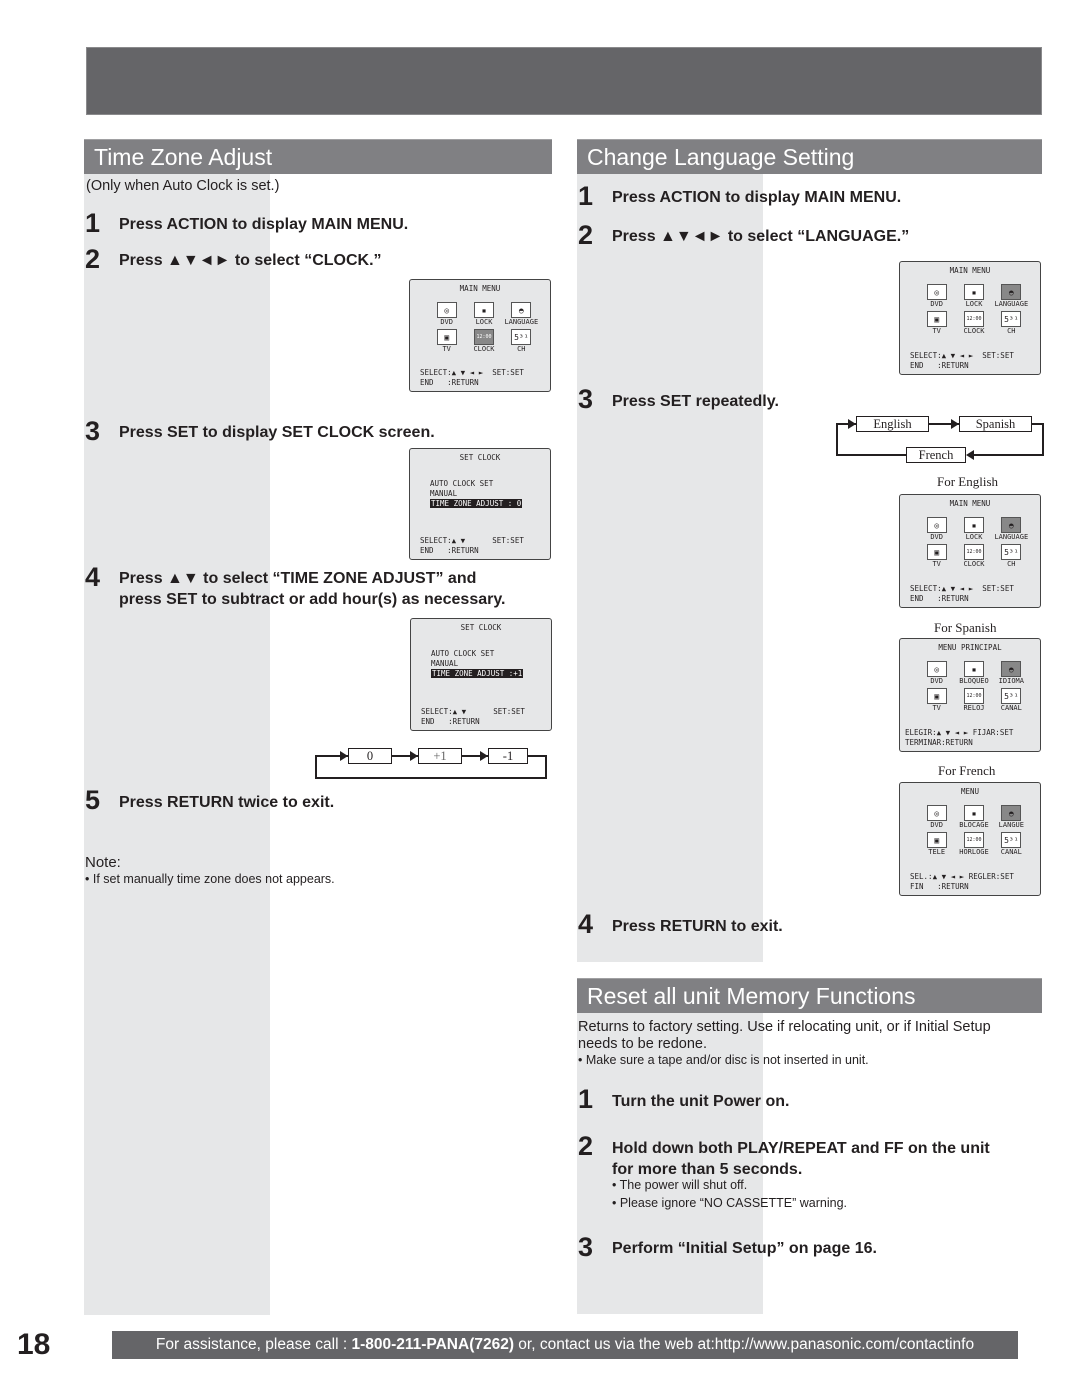  I want to click on note-label: Note:, so click(103, 862).